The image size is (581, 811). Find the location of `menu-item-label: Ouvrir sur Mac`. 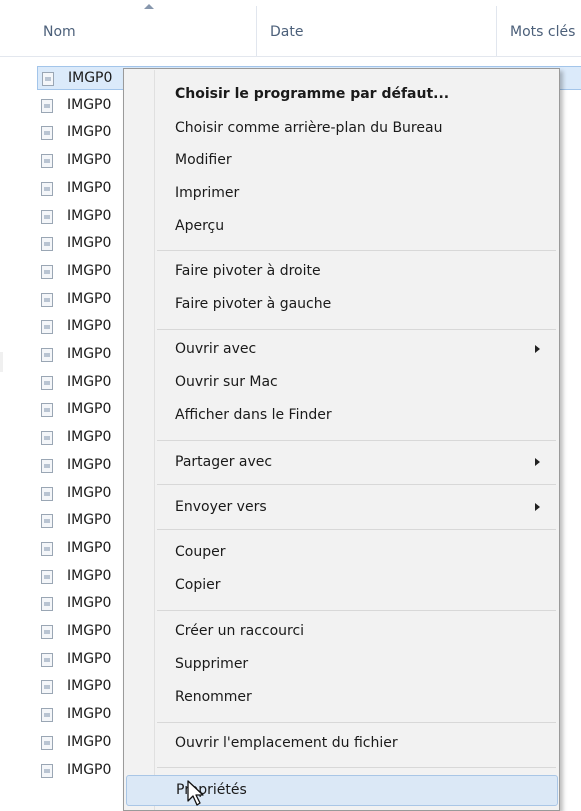

menu-item-label: Ouvrir sur Mac is located at coordinates (226, 382).